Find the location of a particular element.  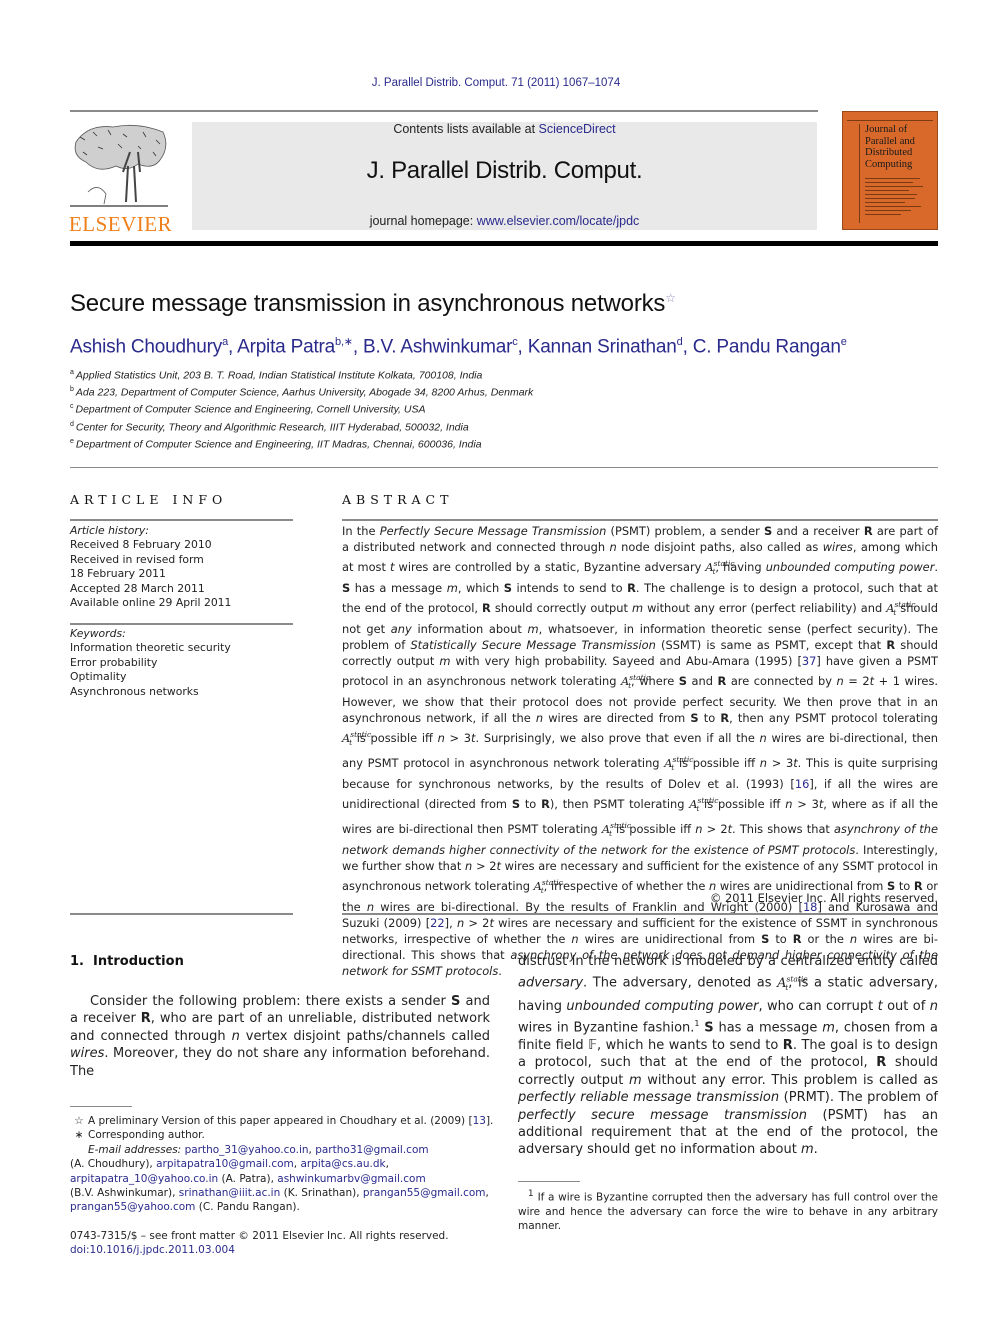

email-link: prangan55@yahoo.com is located at coordinates (132, 1207).